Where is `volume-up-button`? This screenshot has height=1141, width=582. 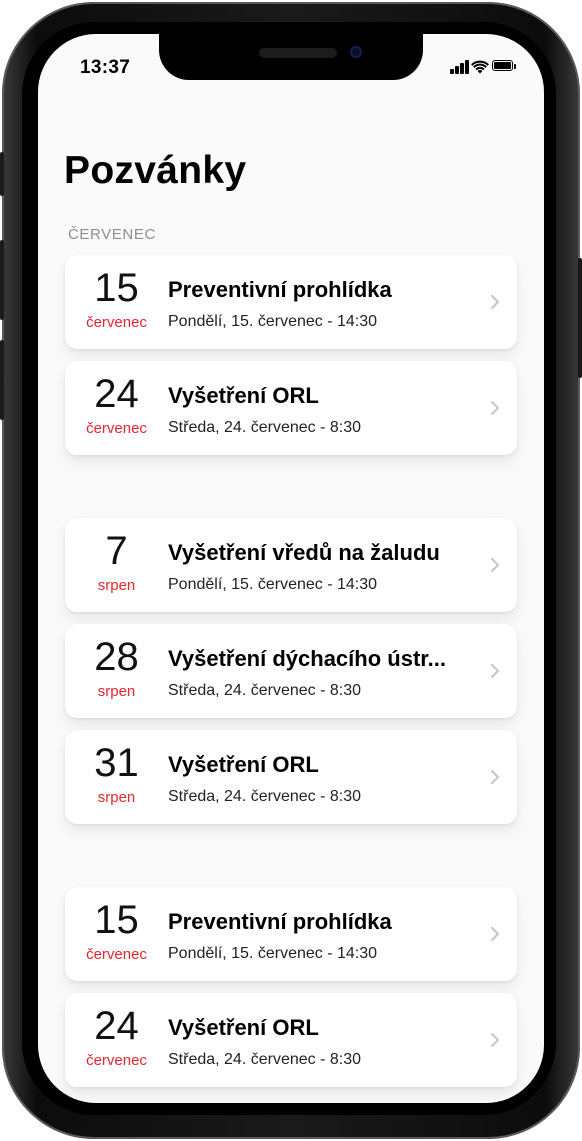
volume-up-button is located at coordinates (2, 280).